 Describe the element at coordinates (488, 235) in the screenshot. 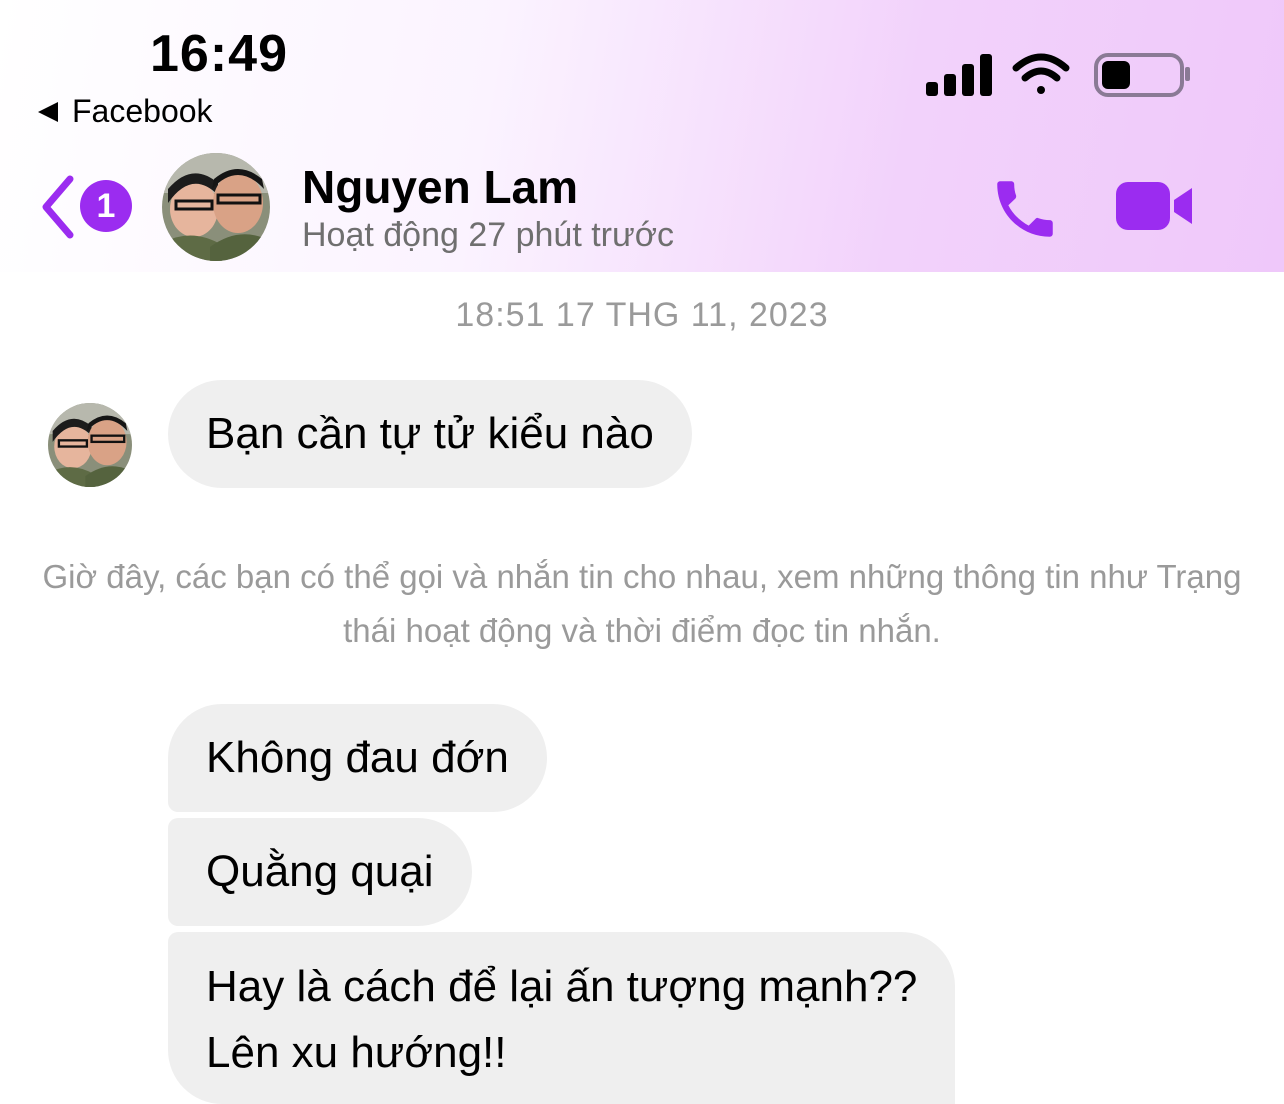

I see `contact-activity-status: Hoạt động 27 phút trước` at that location.